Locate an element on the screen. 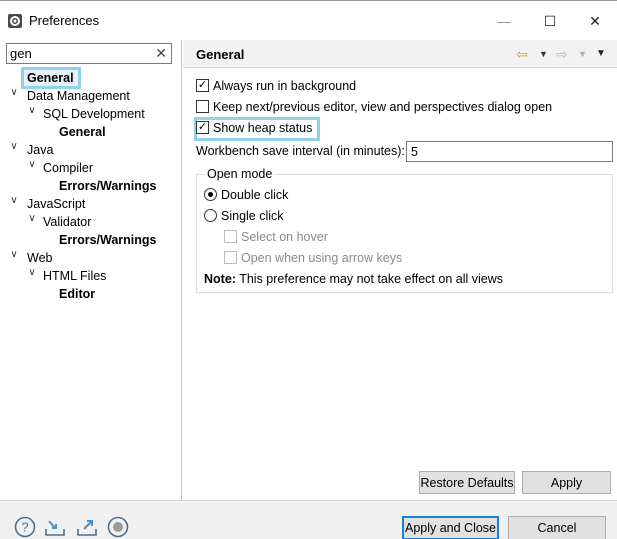 The width and height of the screenshot is (617, 539). title-bar: Preferences — ☐ ✕ is located at coordinates (308, 20).